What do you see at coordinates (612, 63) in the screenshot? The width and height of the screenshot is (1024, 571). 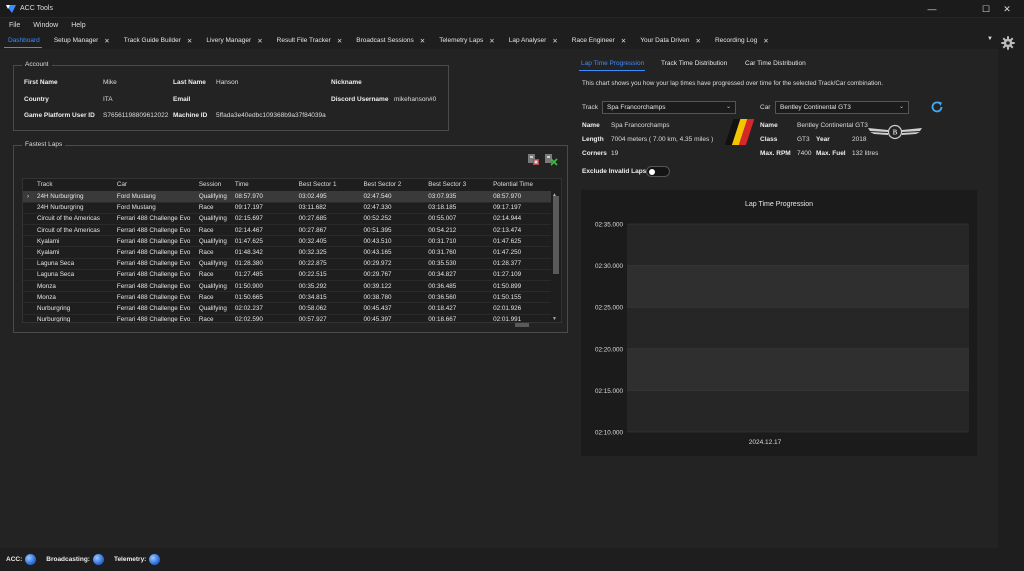 I see `tab-lap-time-progression: Lap Time Progression` at bounding box center [612, 63].